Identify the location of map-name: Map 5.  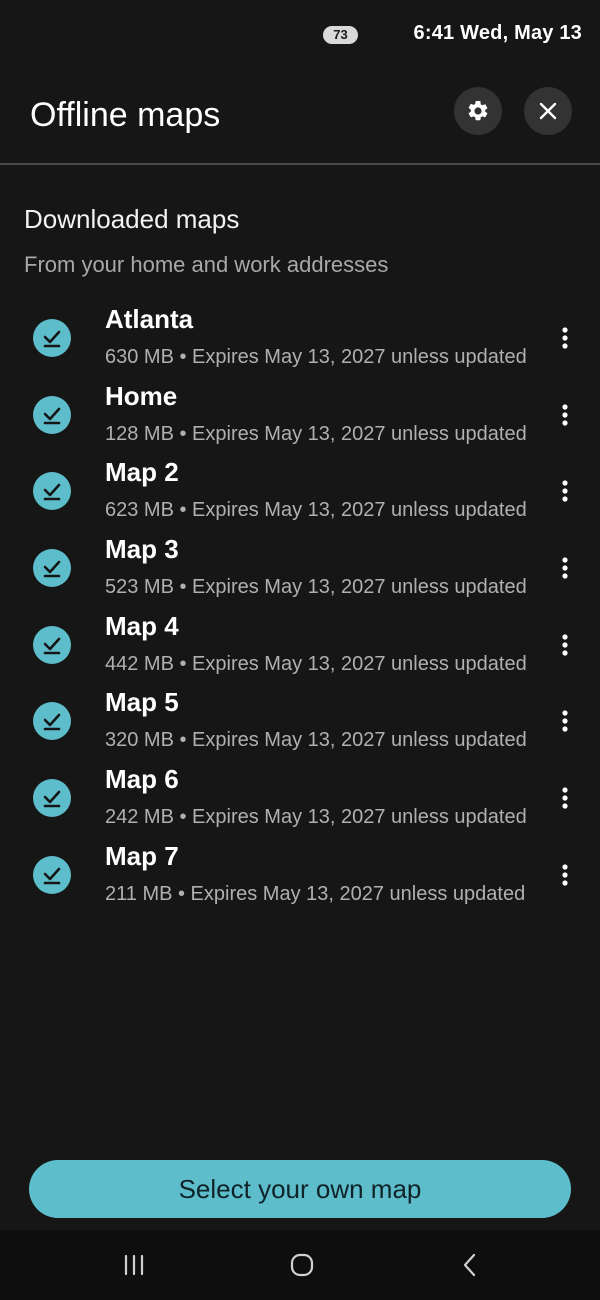
(142, 702).